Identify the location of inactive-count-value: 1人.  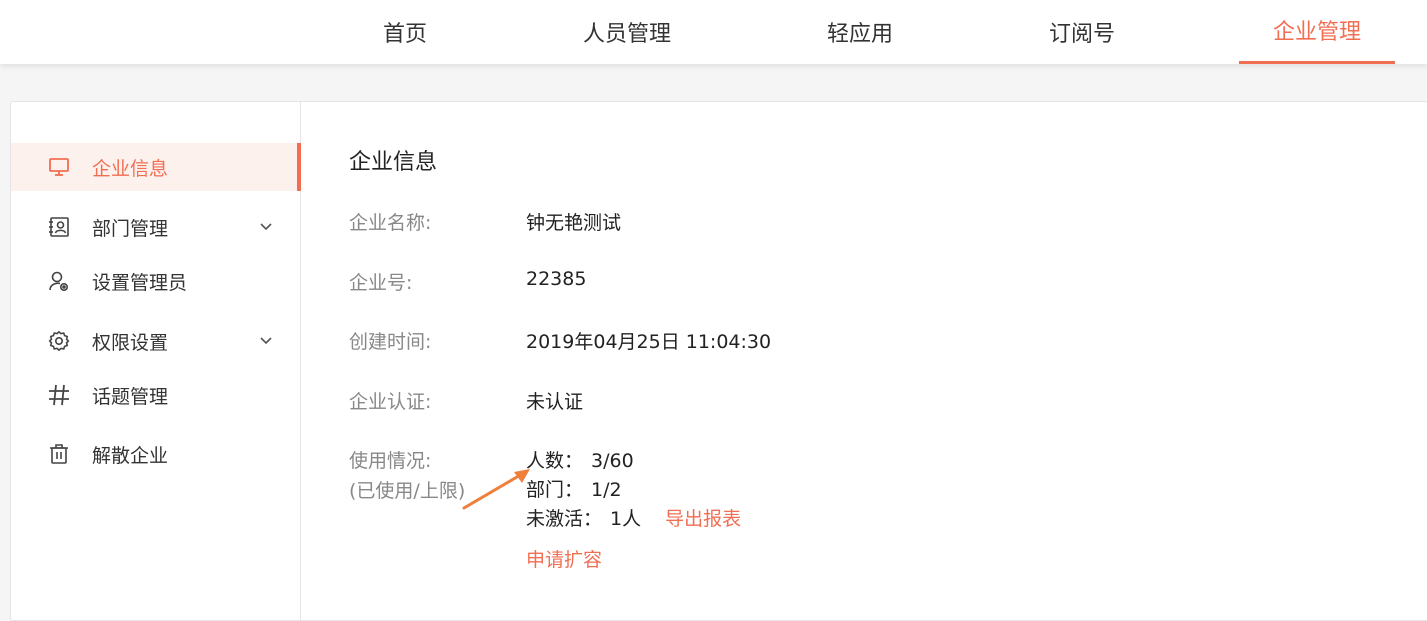
(626, 519).